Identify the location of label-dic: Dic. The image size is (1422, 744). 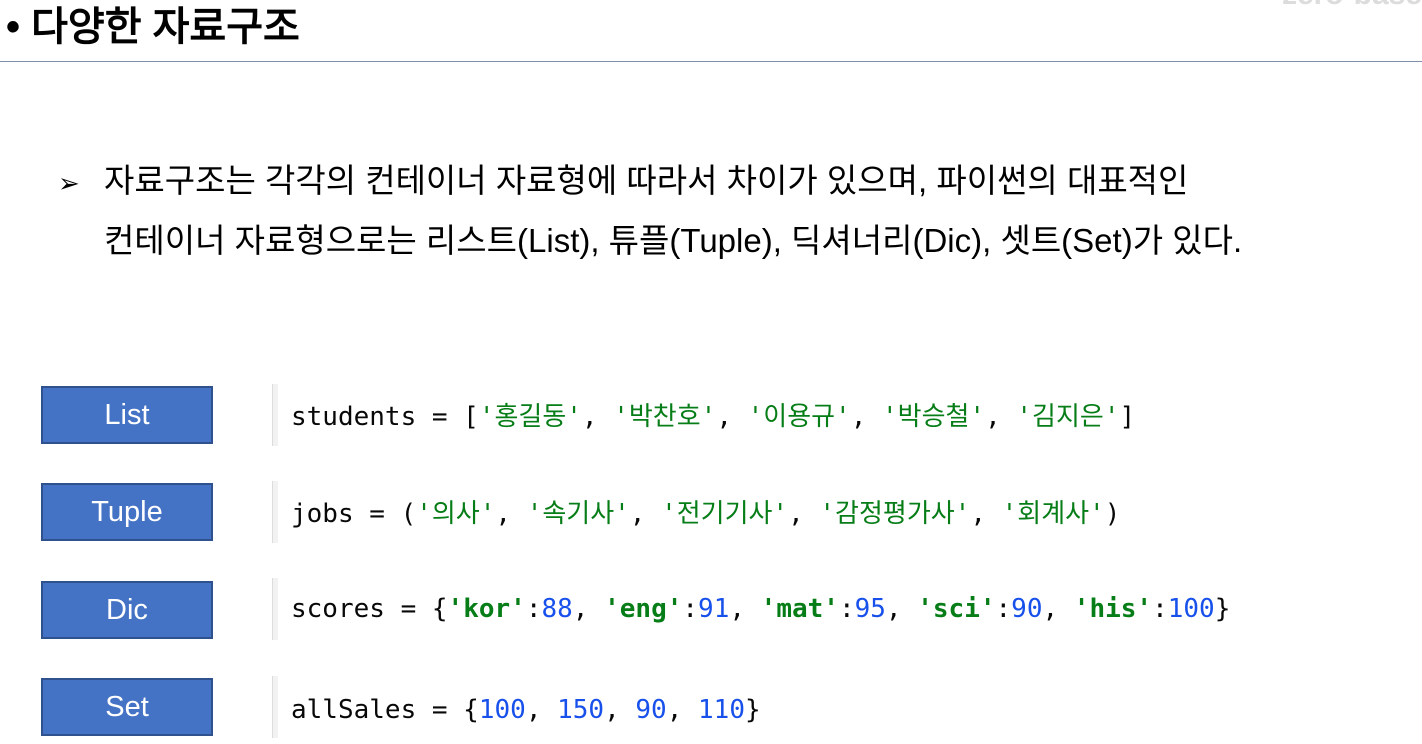
(127, 610).